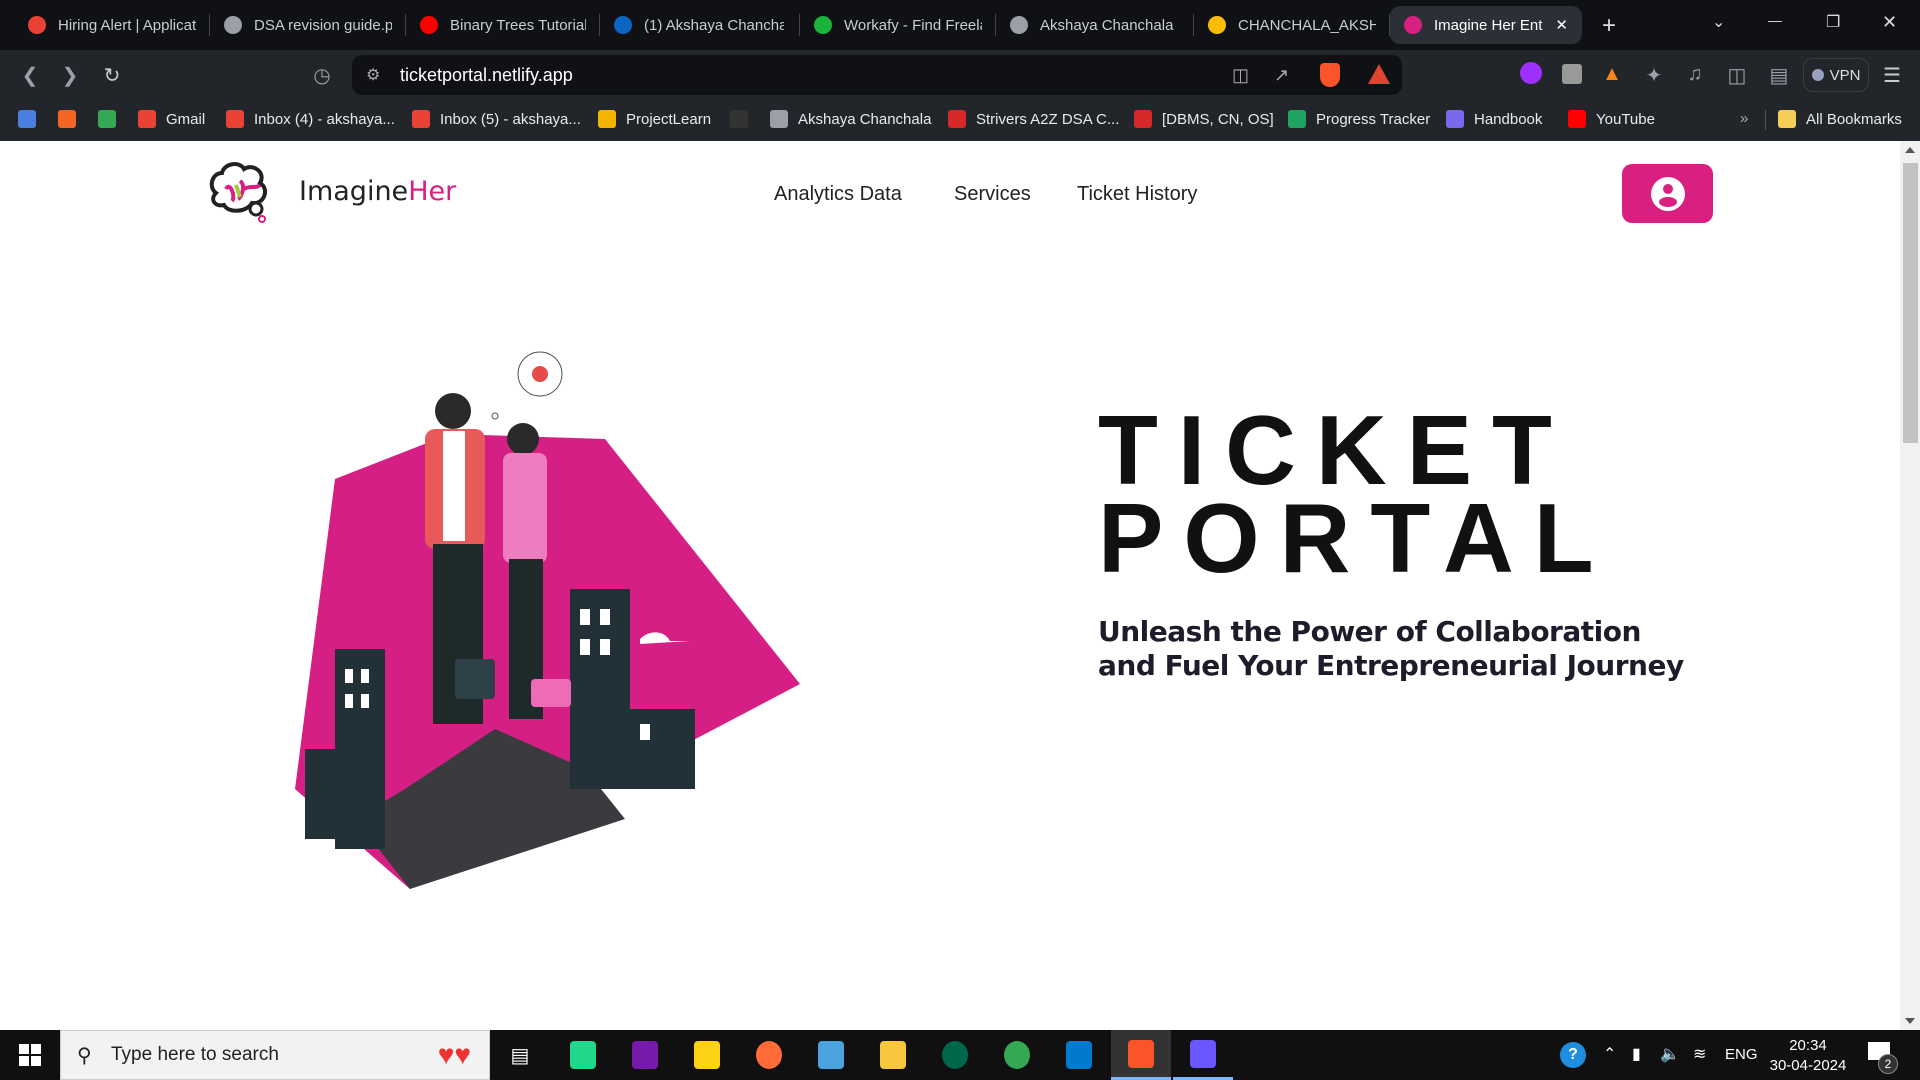  Describe the element at coordinates (1718, 22) in the screenshot. I see `tab-search-icon: ⌄` at that location.